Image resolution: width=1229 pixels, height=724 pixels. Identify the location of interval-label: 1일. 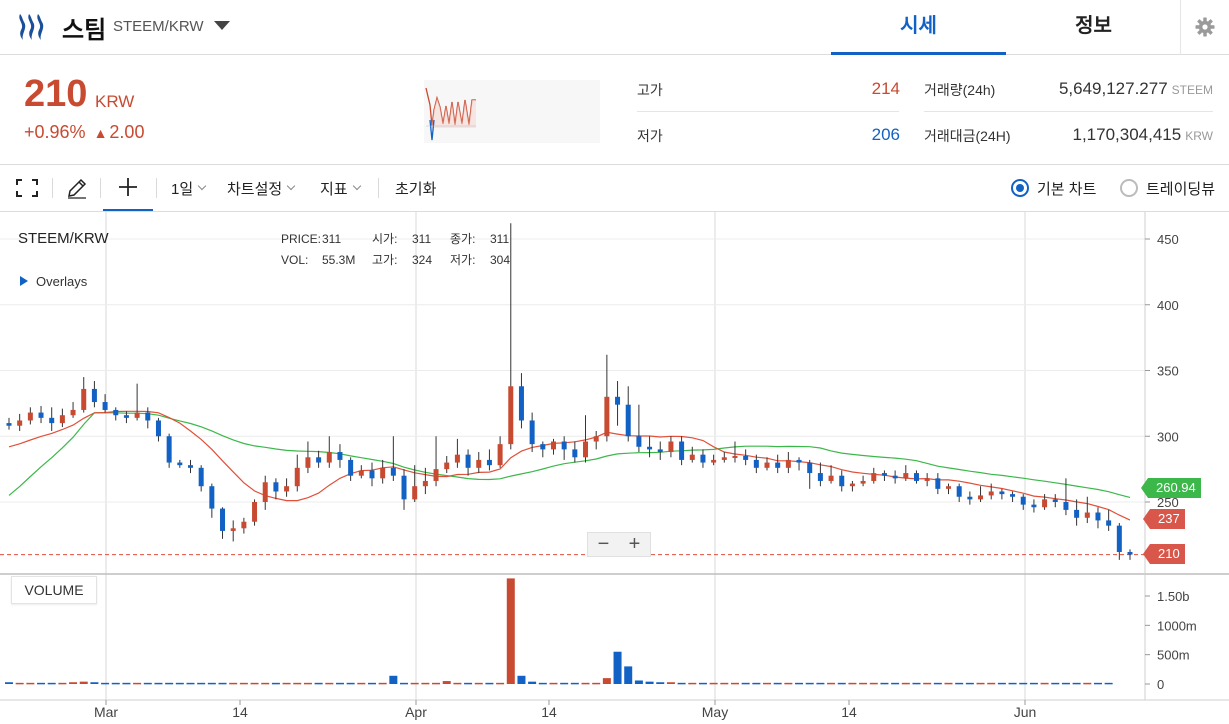
(182, 189).